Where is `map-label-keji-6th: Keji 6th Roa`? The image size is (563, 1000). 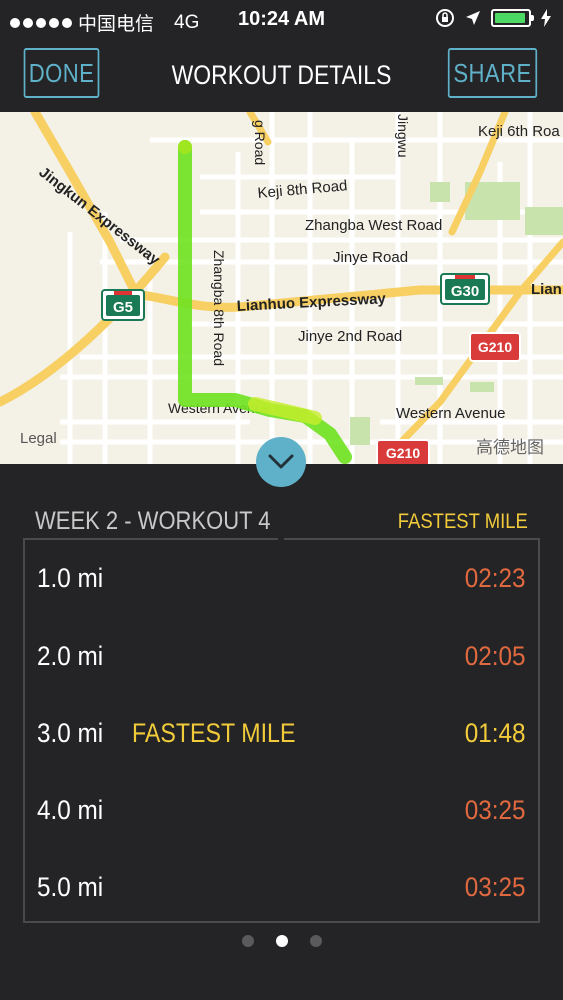
map-label-keji-6th: Keji 6th Roa is located at coordinates (519, 131).